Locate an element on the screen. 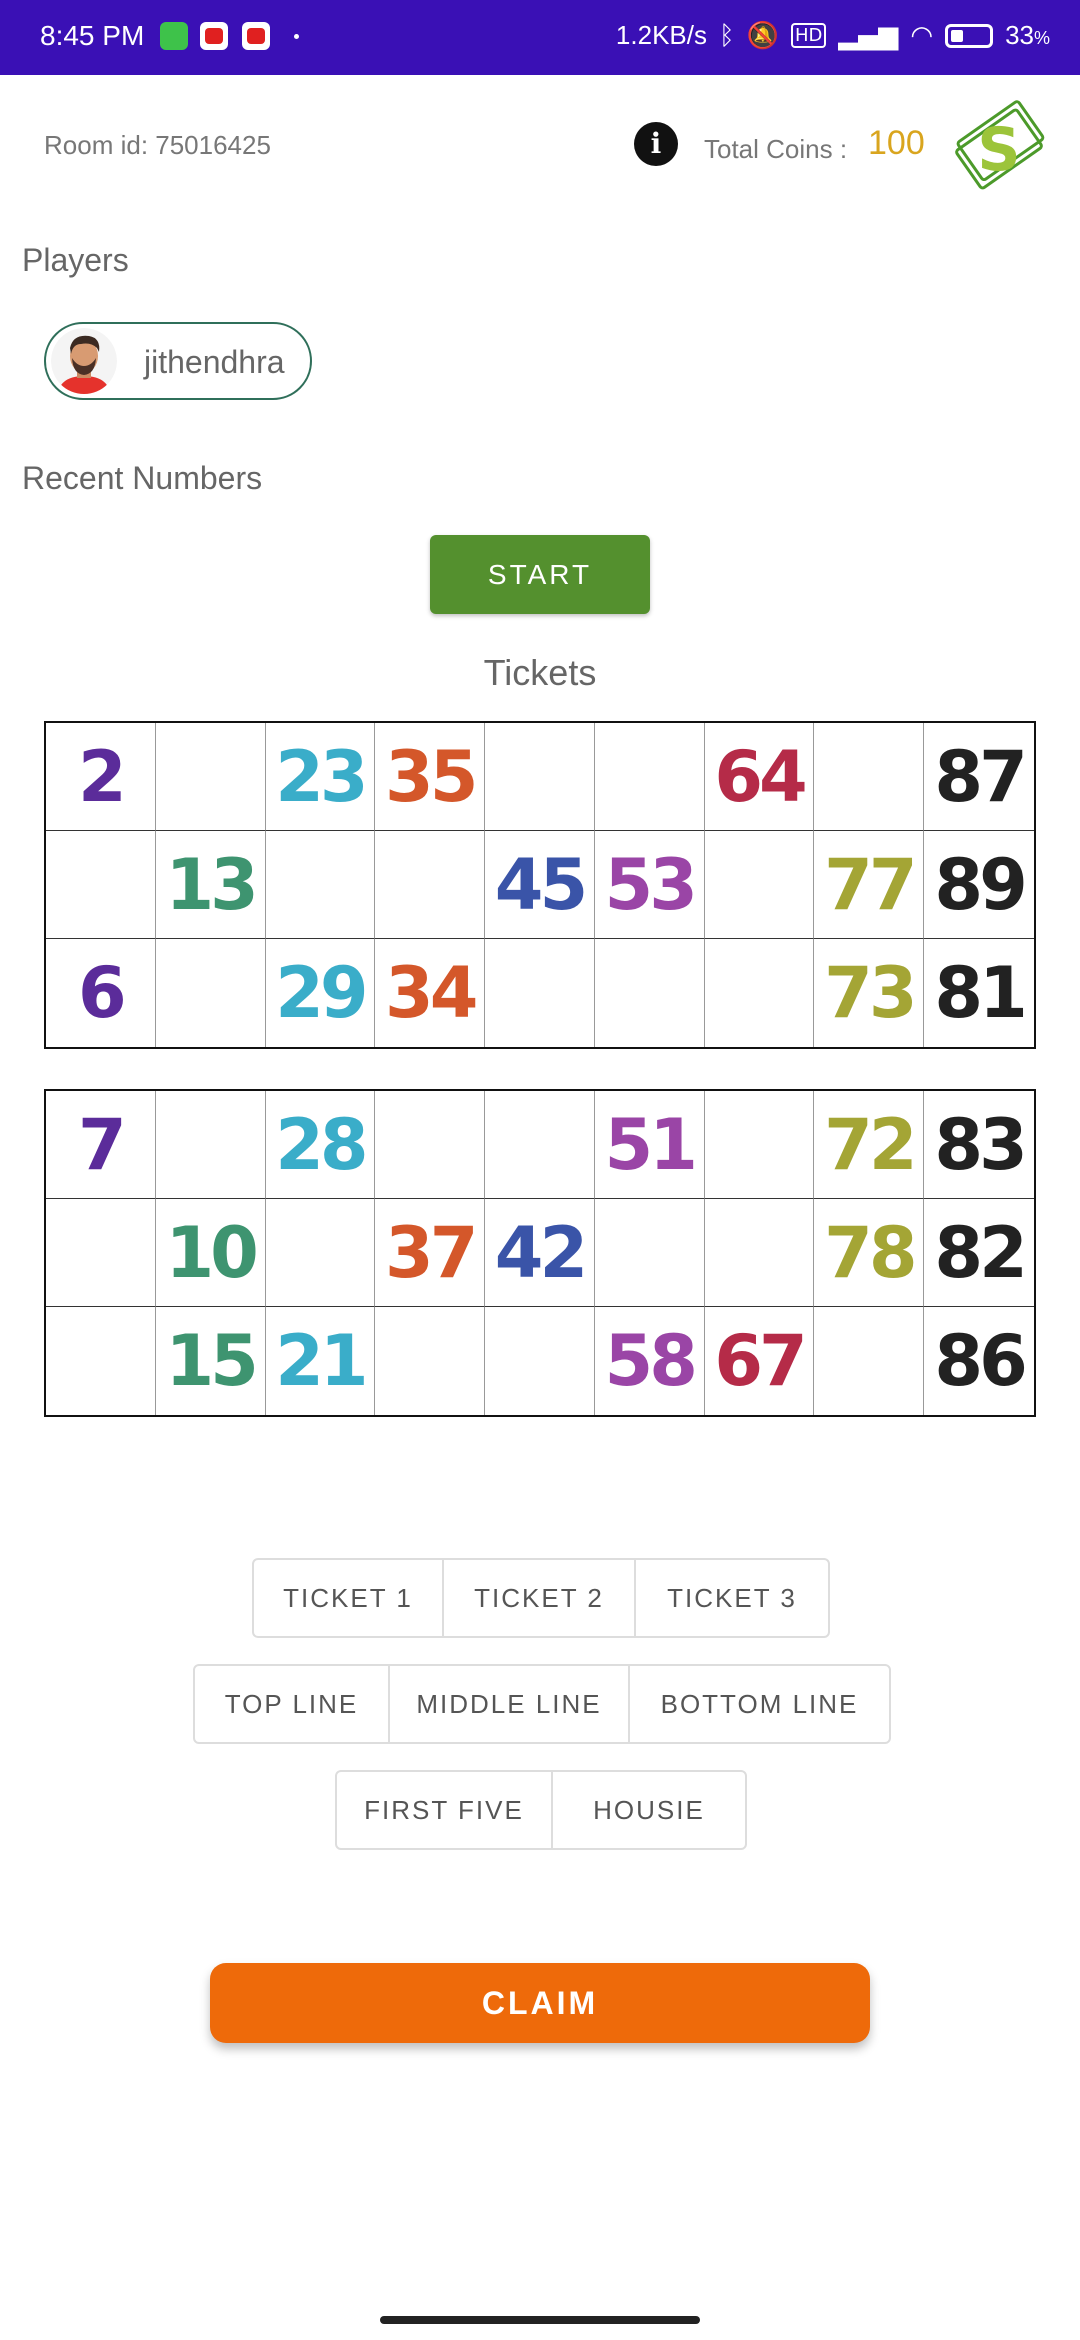  ticket-cell: 29 is located at coordinates (321, 993).